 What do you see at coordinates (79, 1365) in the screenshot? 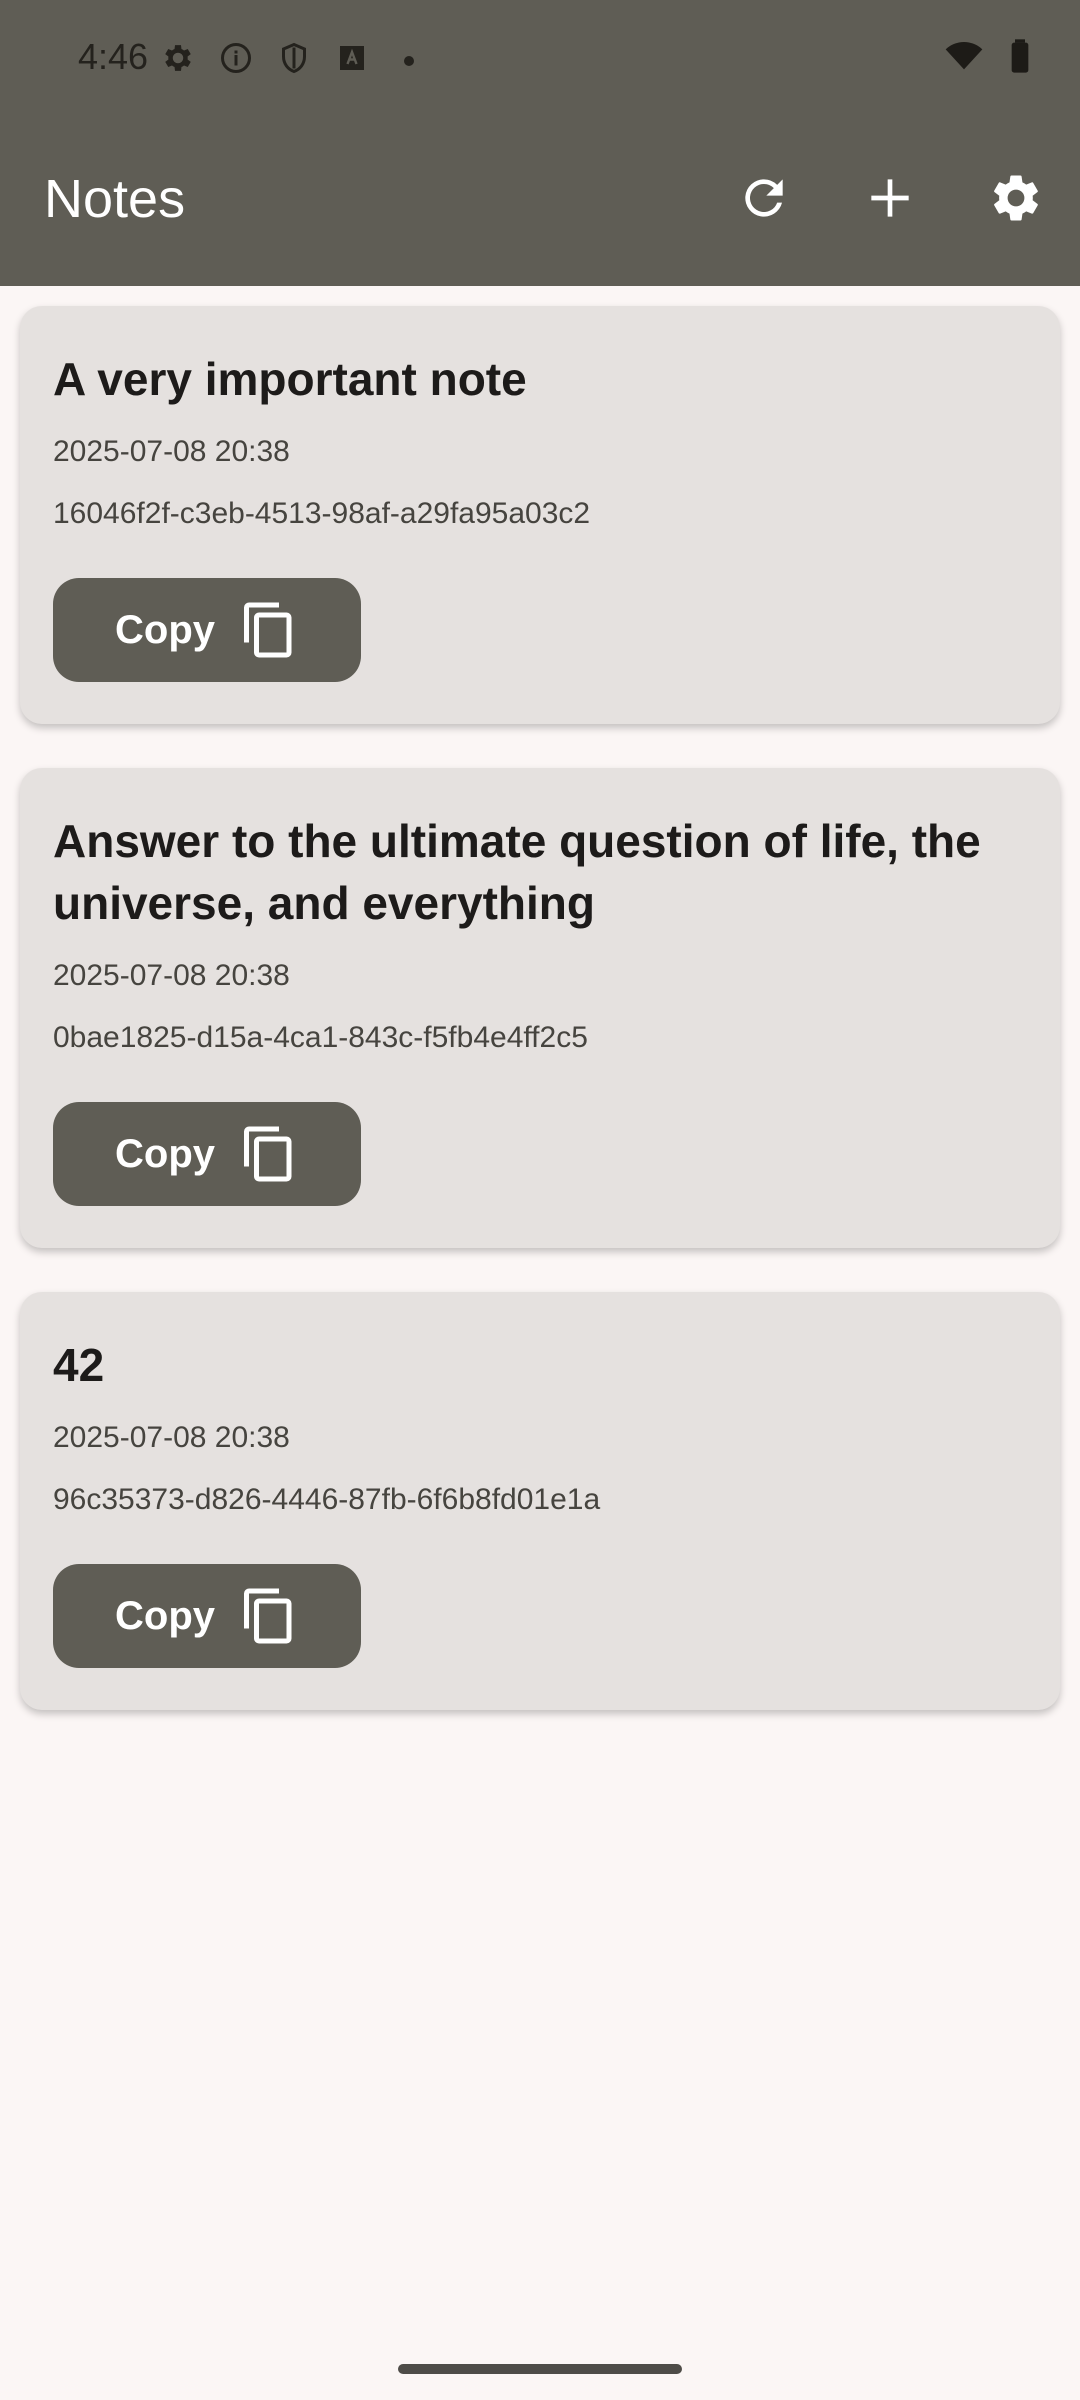
I see `note-title: 42` at bounding box center [79, 1365].